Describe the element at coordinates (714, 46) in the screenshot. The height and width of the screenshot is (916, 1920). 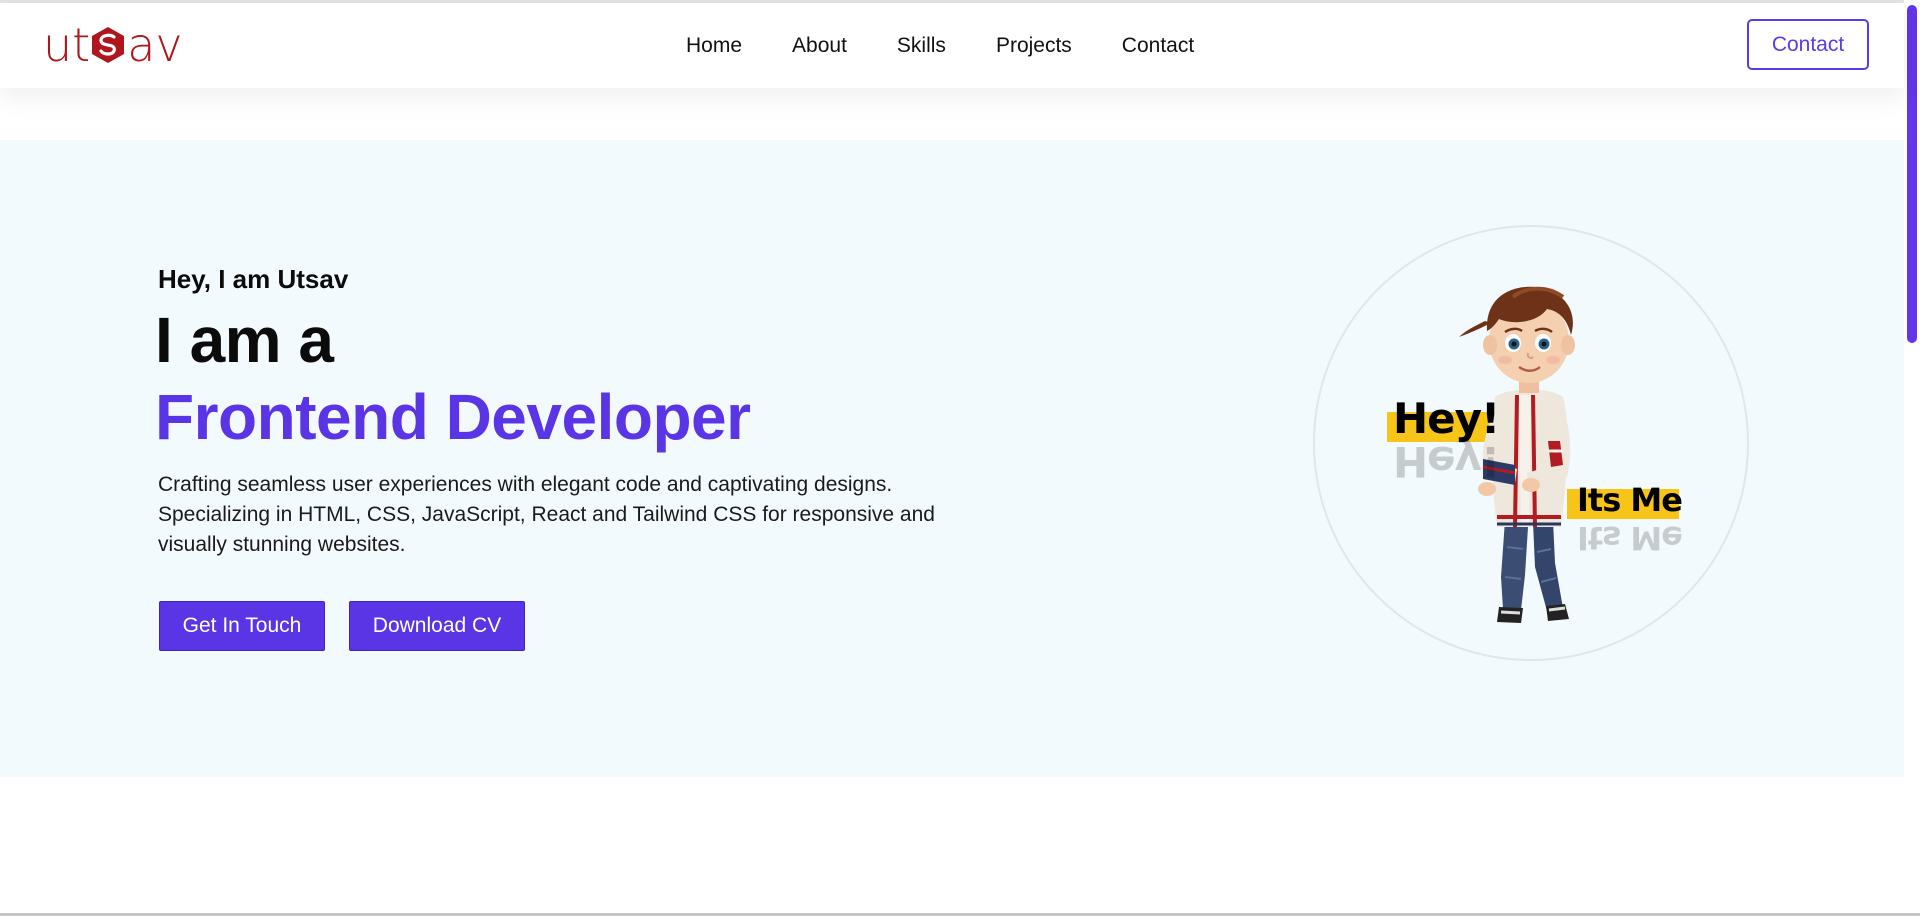
I see `nav-link-home: Home` at that location.